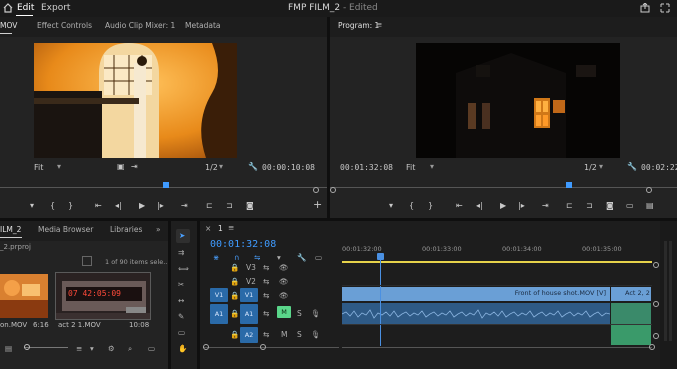  Describe the element at coordinates (316, 190) in the screenshot. I see `source-zoom-handle` at that location.